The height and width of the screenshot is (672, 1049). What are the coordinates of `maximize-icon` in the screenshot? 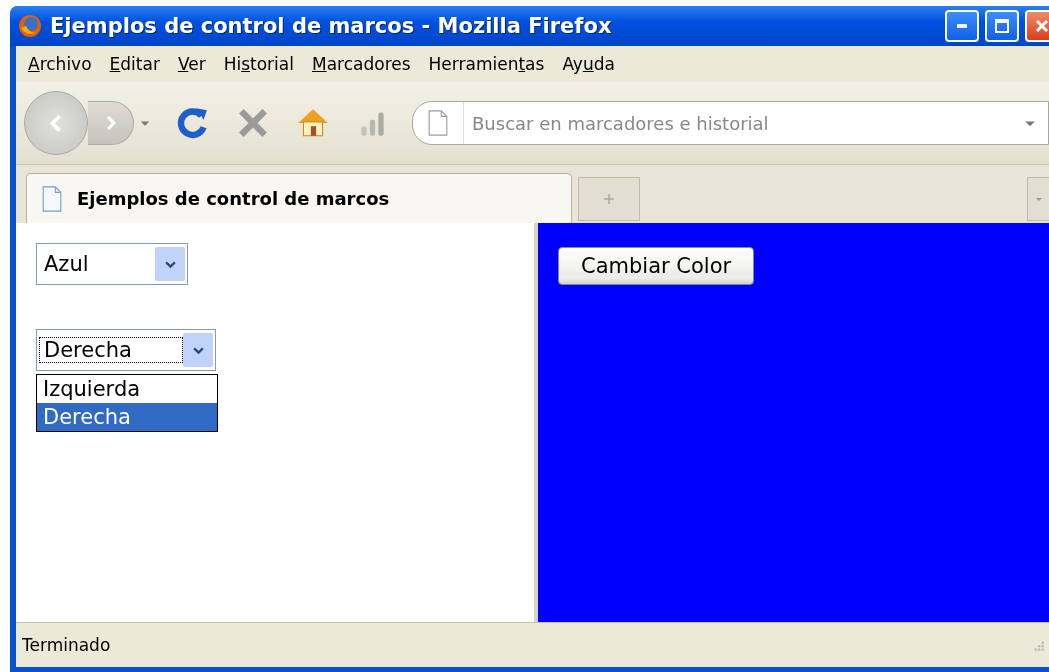 It's located at (1002, 26).